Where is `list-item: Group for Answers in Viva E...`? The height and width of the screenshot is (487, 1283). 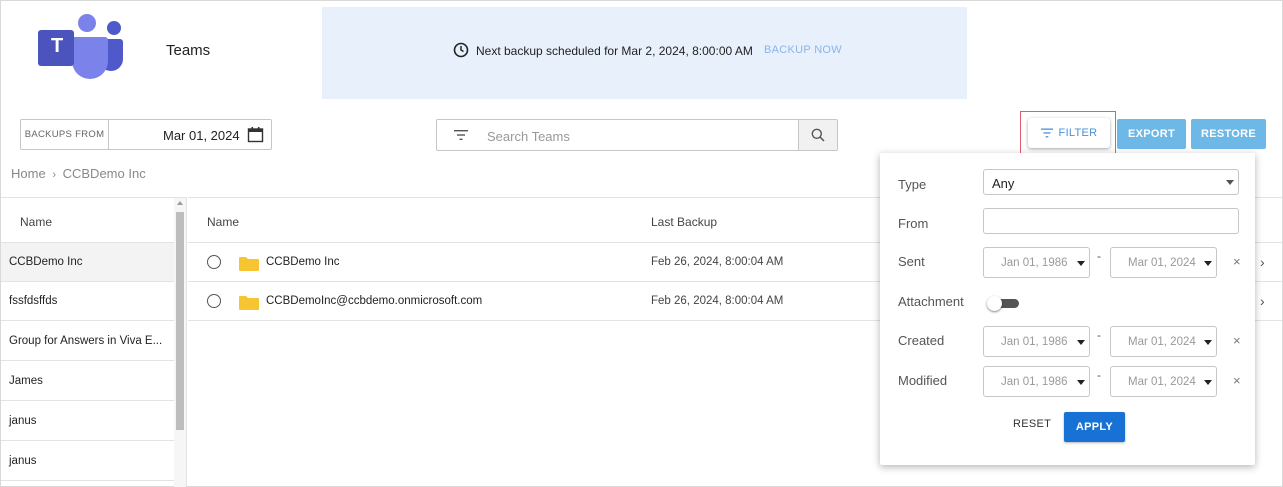 list-item: Group for Answers in Viva E... is located at coordinates (87, 341).